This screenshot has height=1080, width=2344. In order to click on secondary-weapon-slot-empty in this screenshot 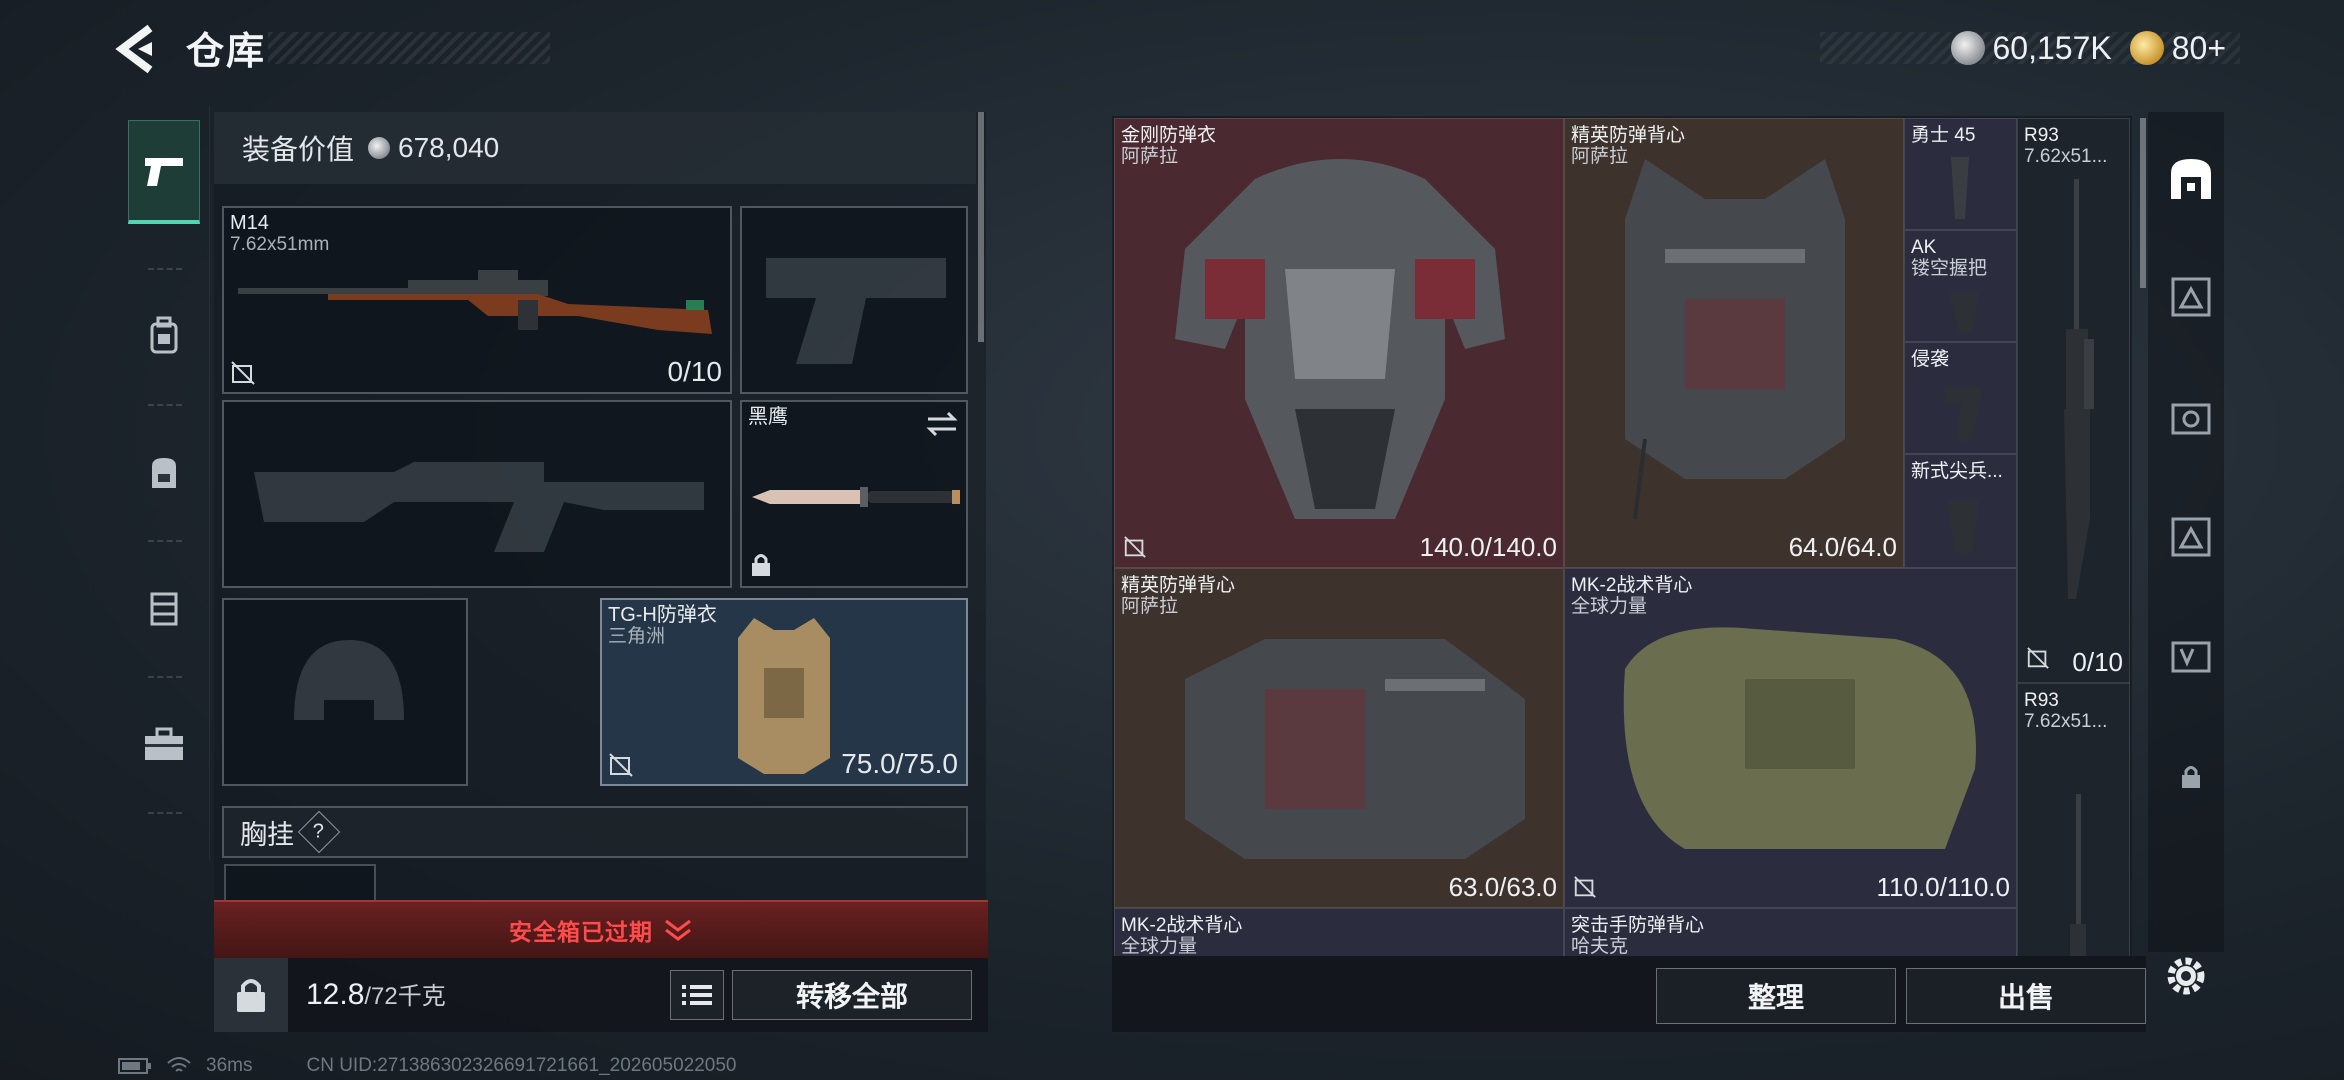, I will do `click(477, 494)`.